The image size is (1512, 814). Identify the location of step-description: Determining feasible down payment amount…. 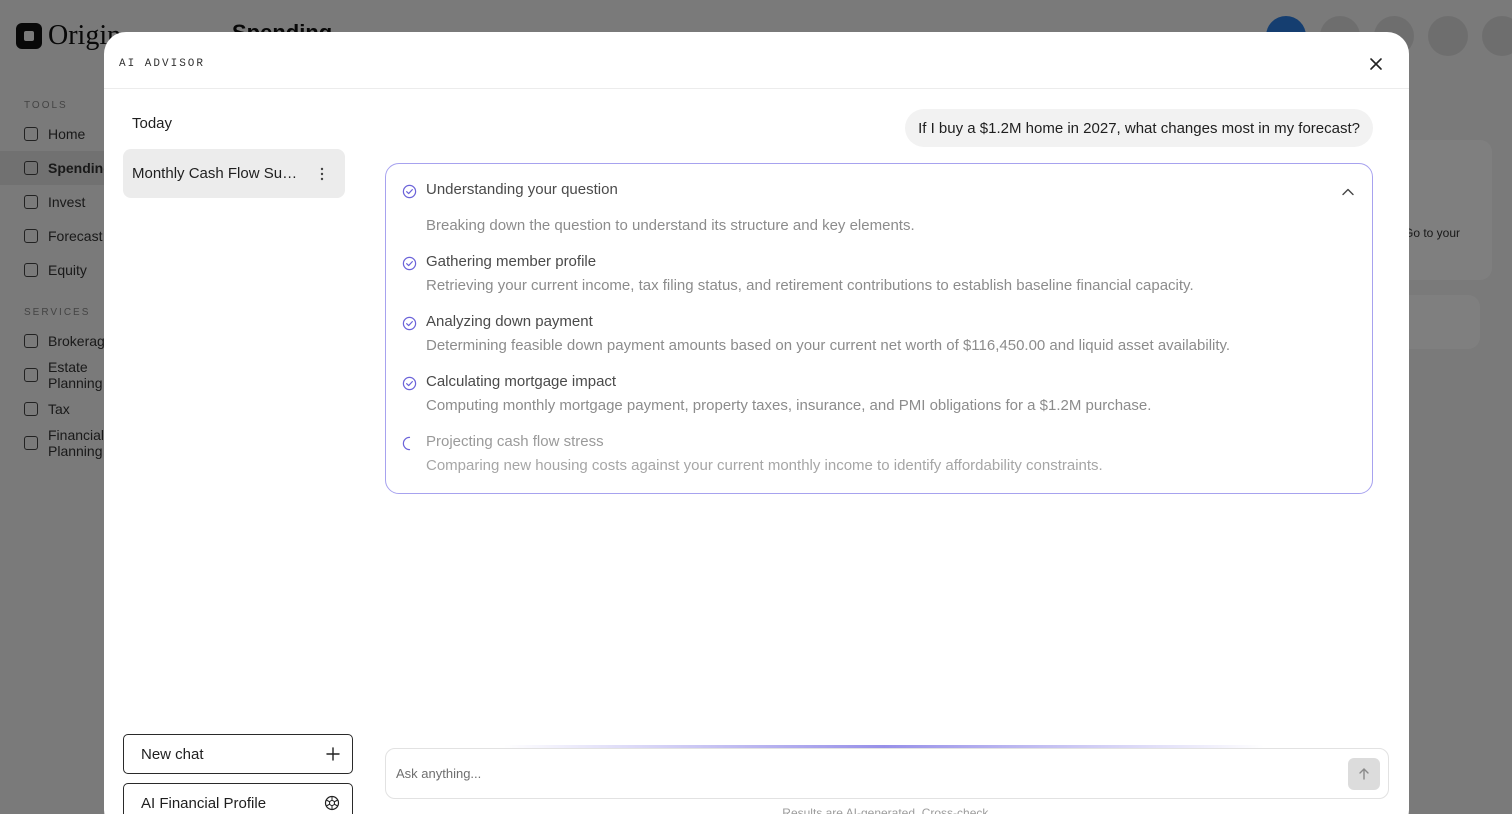
(828, 345).